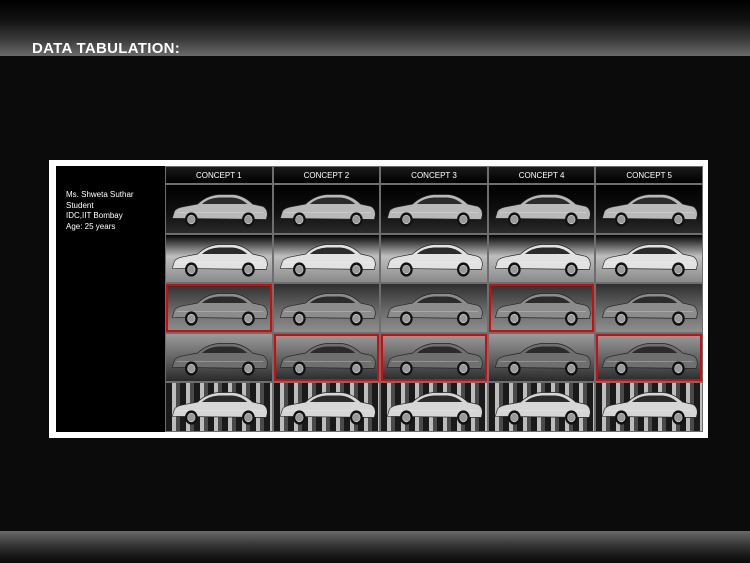 The width and height of the screenshot is (750, 563). Describe the element at coordinates (649, 407) in the screenshot. I see `car-image-r5-c5` at that location.